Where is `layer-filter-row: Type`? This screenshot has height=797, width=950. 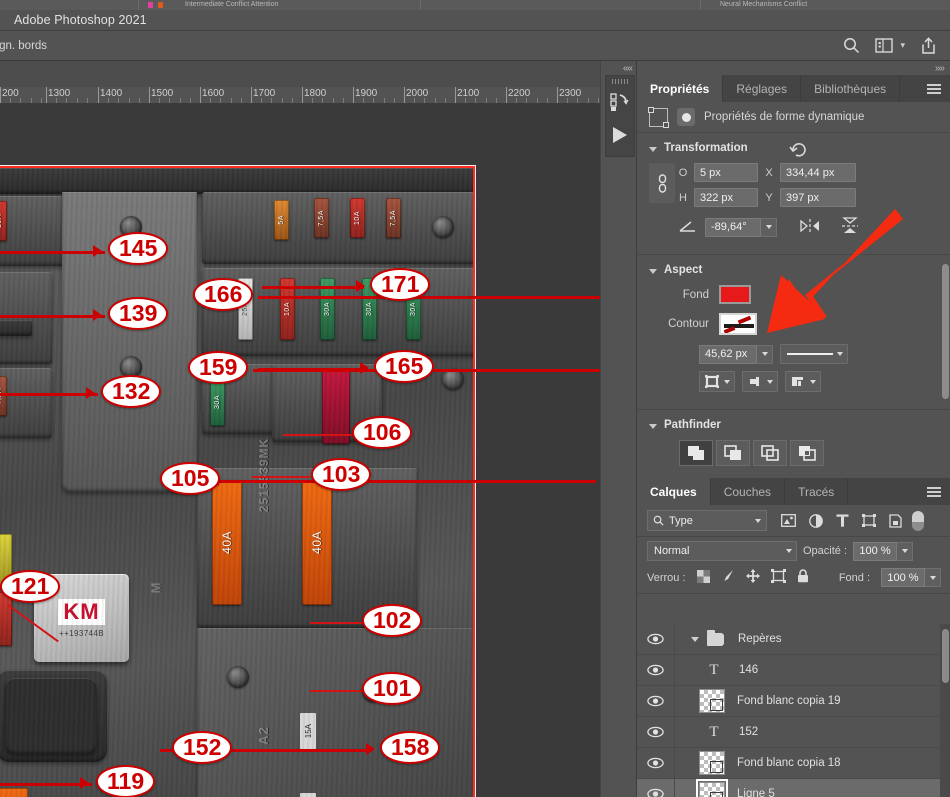
layer-filter-row: Type is located at coordinates (793, 521).